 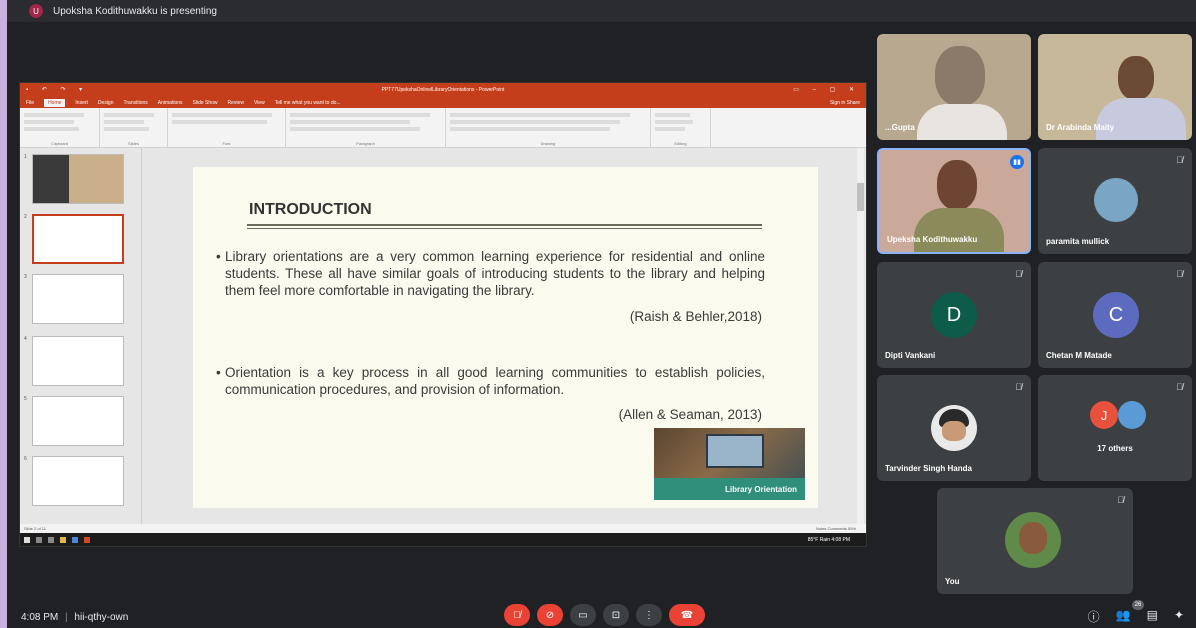 I want to click on participant-tile-5: 🎙̸ D Dipti Vankani, so click(x=954, y=315).